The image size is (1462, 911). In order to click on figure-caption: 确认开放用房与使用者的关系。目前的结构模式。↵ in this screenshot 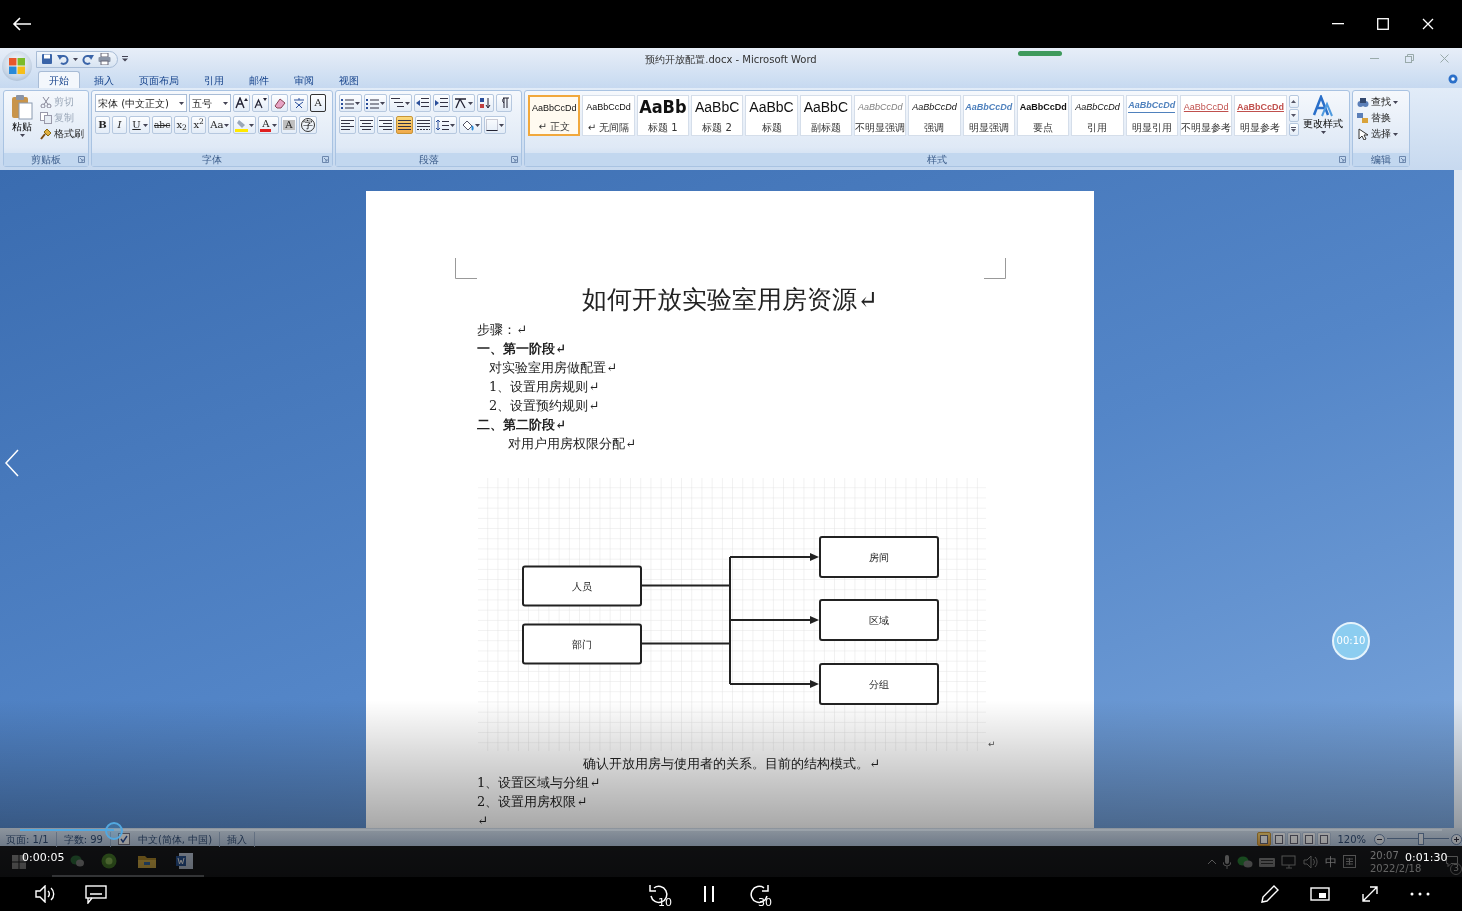, I will do `click(731, 763)`.